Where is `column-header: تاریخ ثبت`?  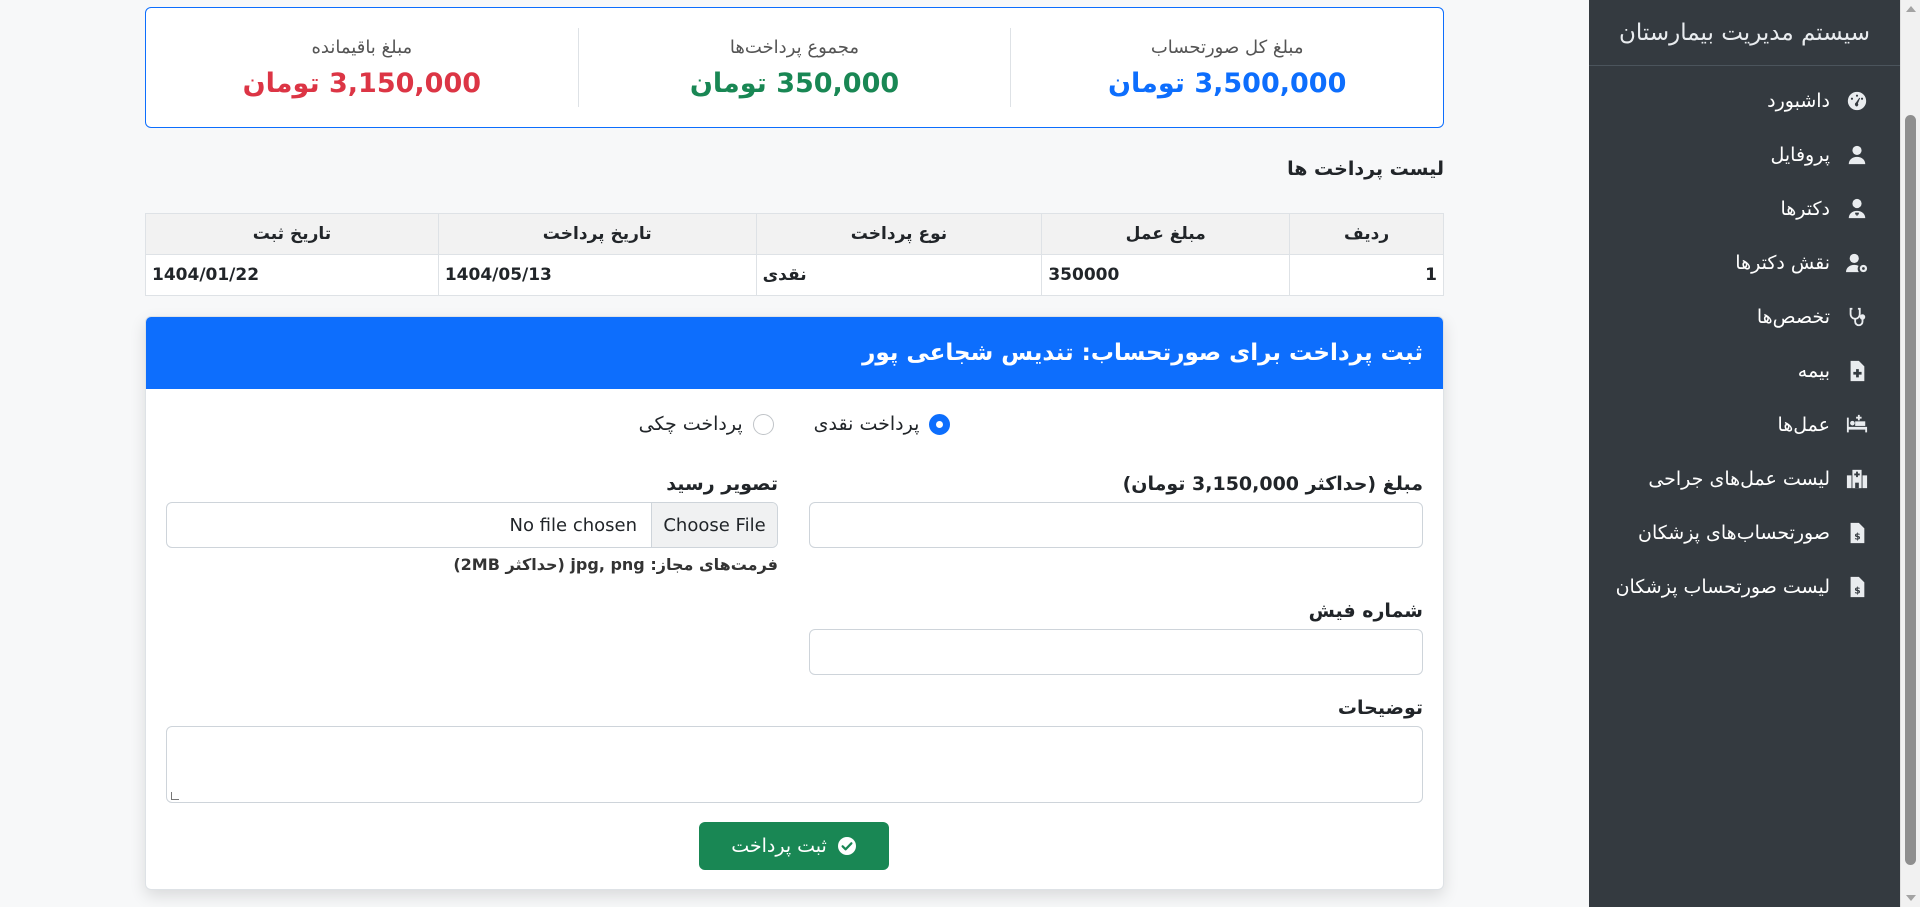 column-header: تاریخ ثبت is located at coordinates (292, 234).